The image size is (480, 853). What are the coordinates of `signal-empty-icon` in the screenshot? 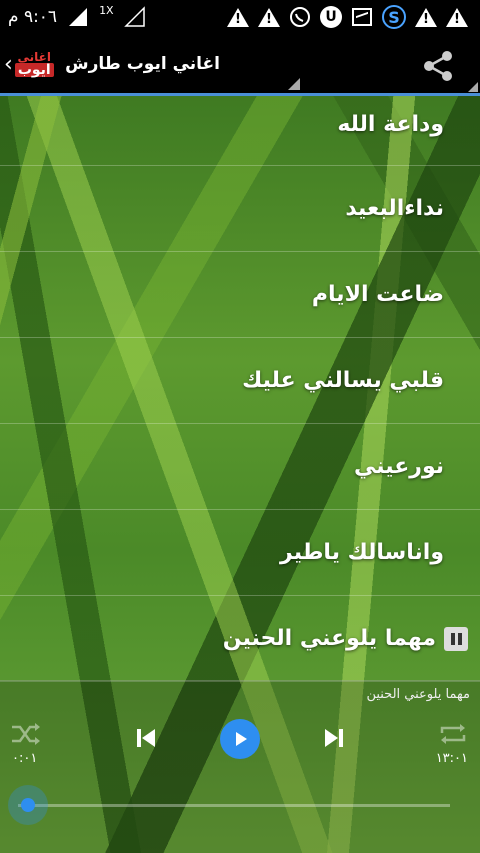 It's located at (134, 17).